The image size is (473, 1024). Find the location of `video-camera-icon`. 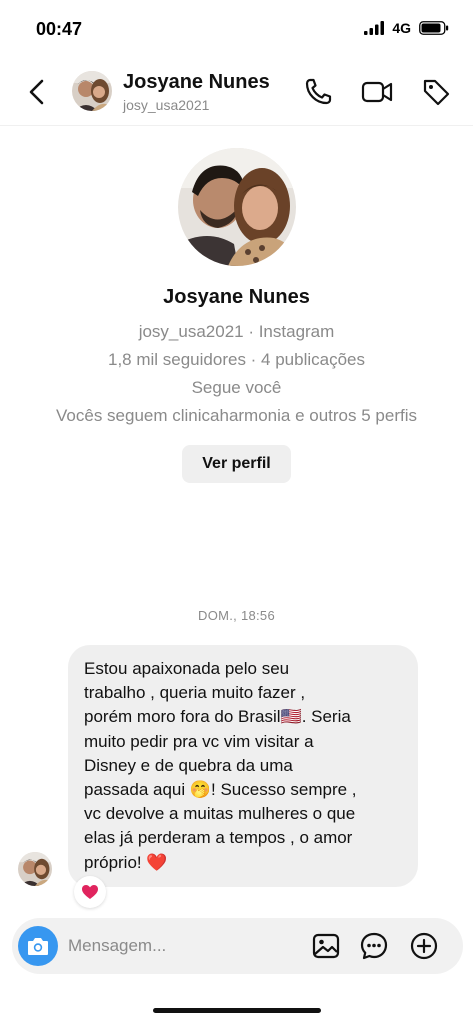

video-camera-icon is located at coordinates (377, 92).